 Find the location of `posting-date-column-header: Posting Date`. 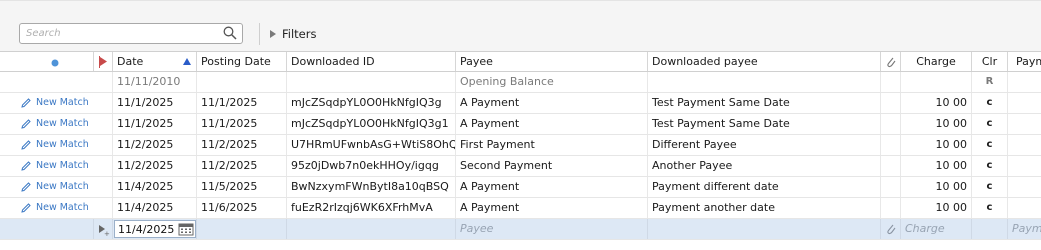

posting-date-column-header: Posting Date is located at coordinates (242, 61).